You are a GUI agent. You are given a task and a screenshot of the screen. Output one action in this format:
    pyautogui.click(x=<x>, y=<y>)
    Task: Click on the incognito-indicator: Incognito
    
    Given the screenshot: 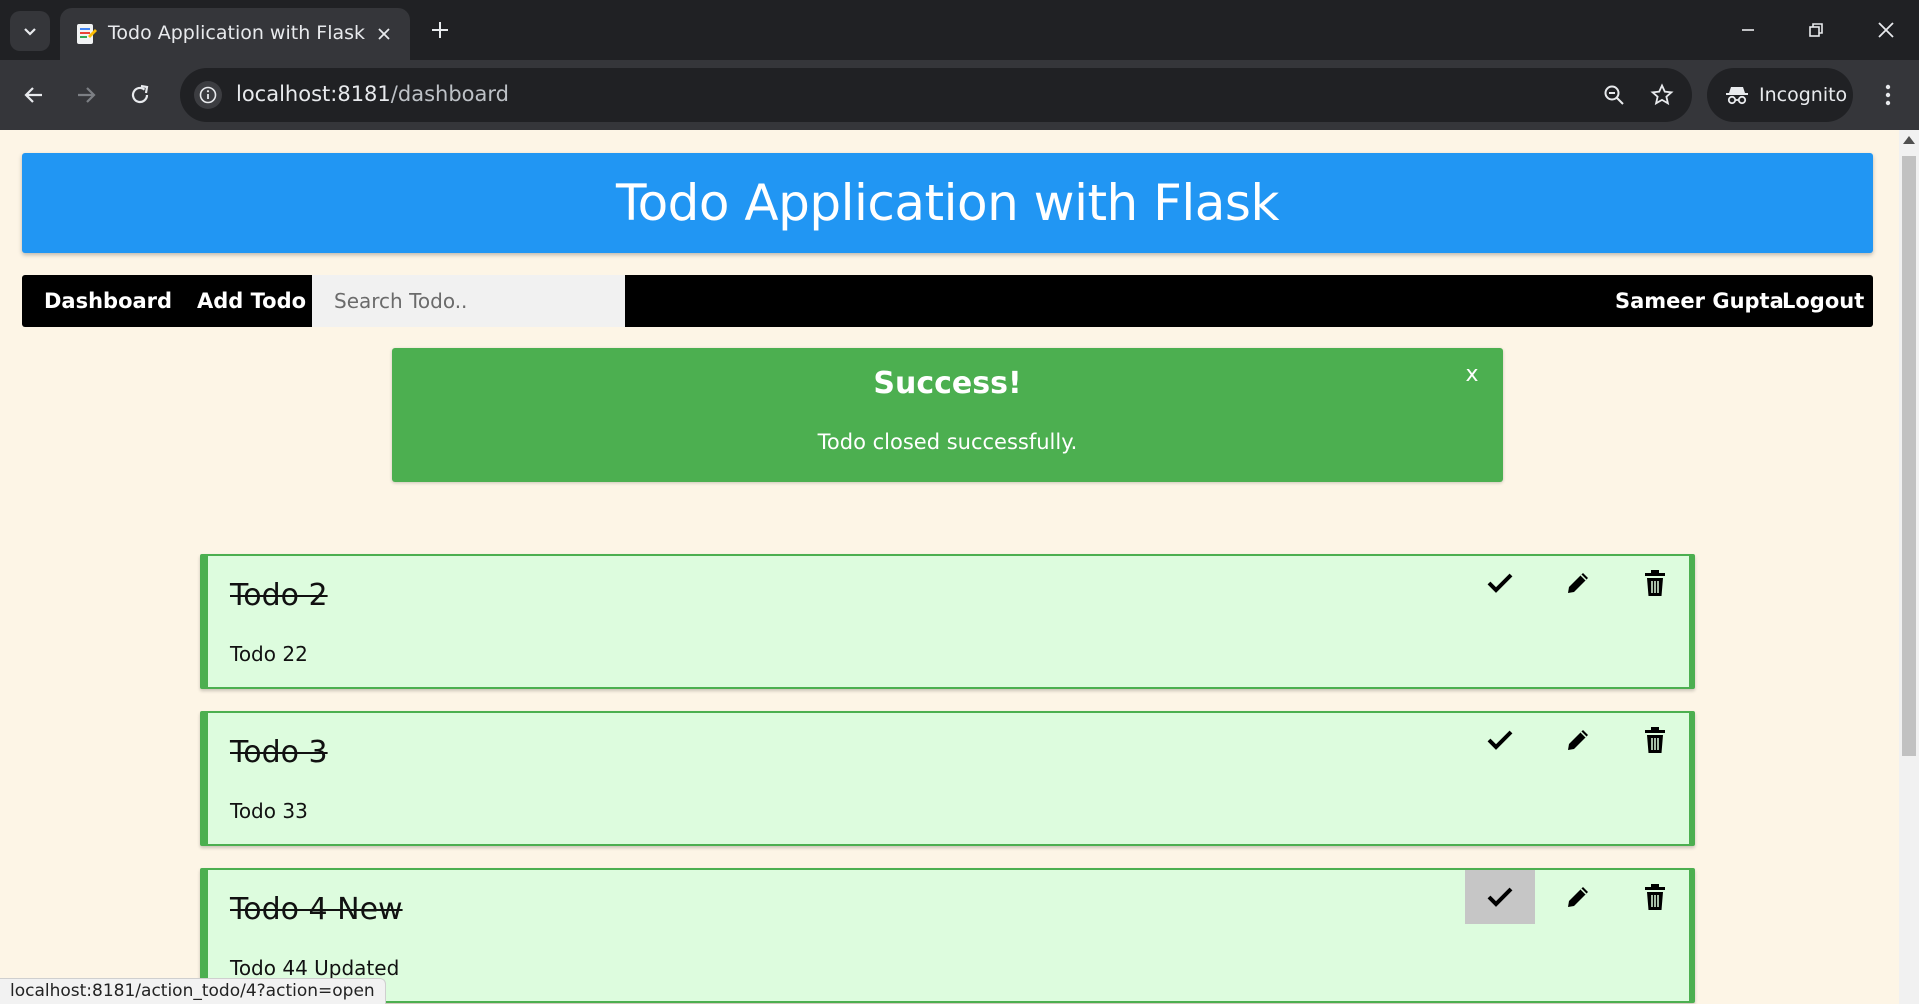 What is the action you would take?
    pyautogui.click(x=1780, y=95)
    